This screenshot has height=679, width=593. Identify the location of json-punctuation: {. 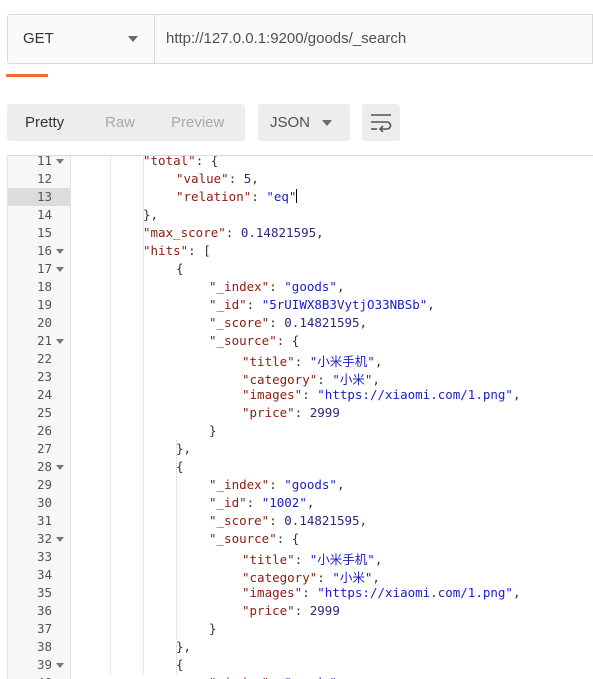
(180, 466).